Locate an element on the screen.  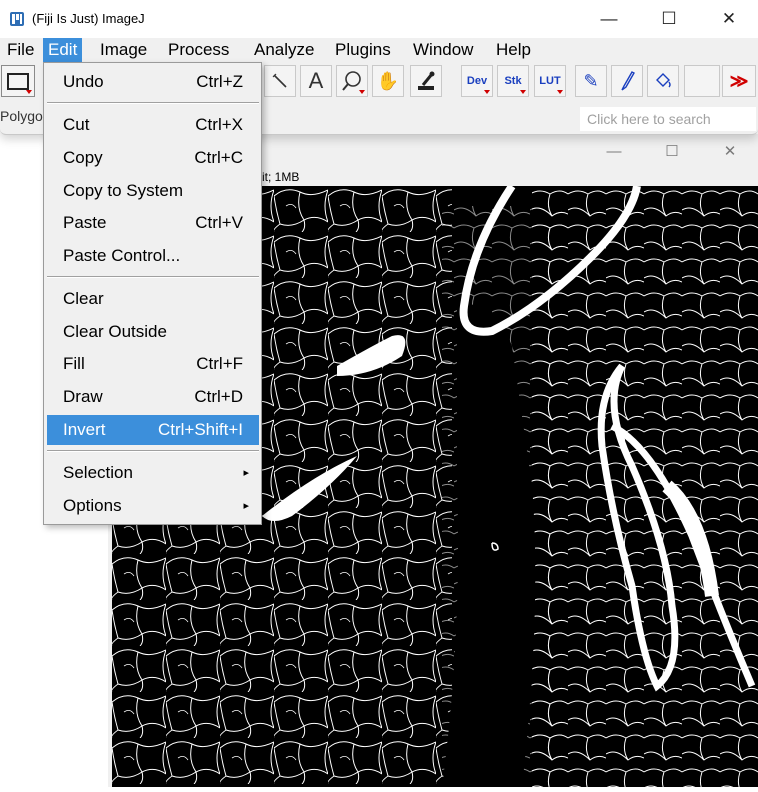
menu-item-invert: Invert Ctrl+Shift+I is located at coordinates (153, 430).